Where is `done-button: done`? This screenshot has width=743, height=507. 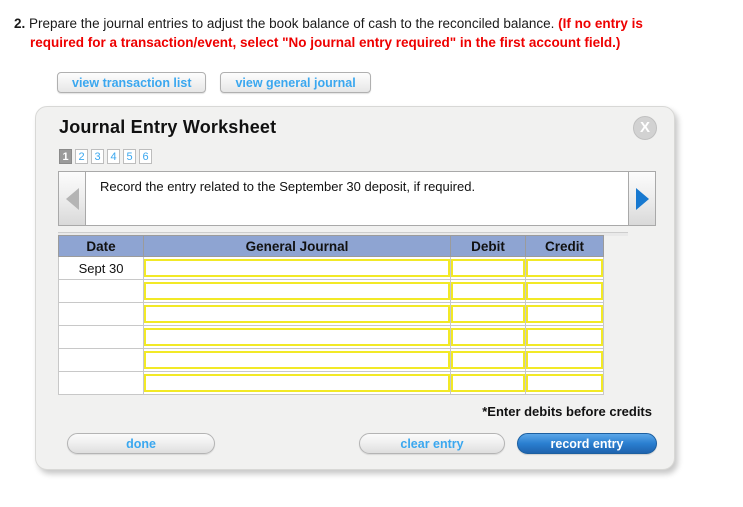 done-button: done is located at coordinates (141, 443).